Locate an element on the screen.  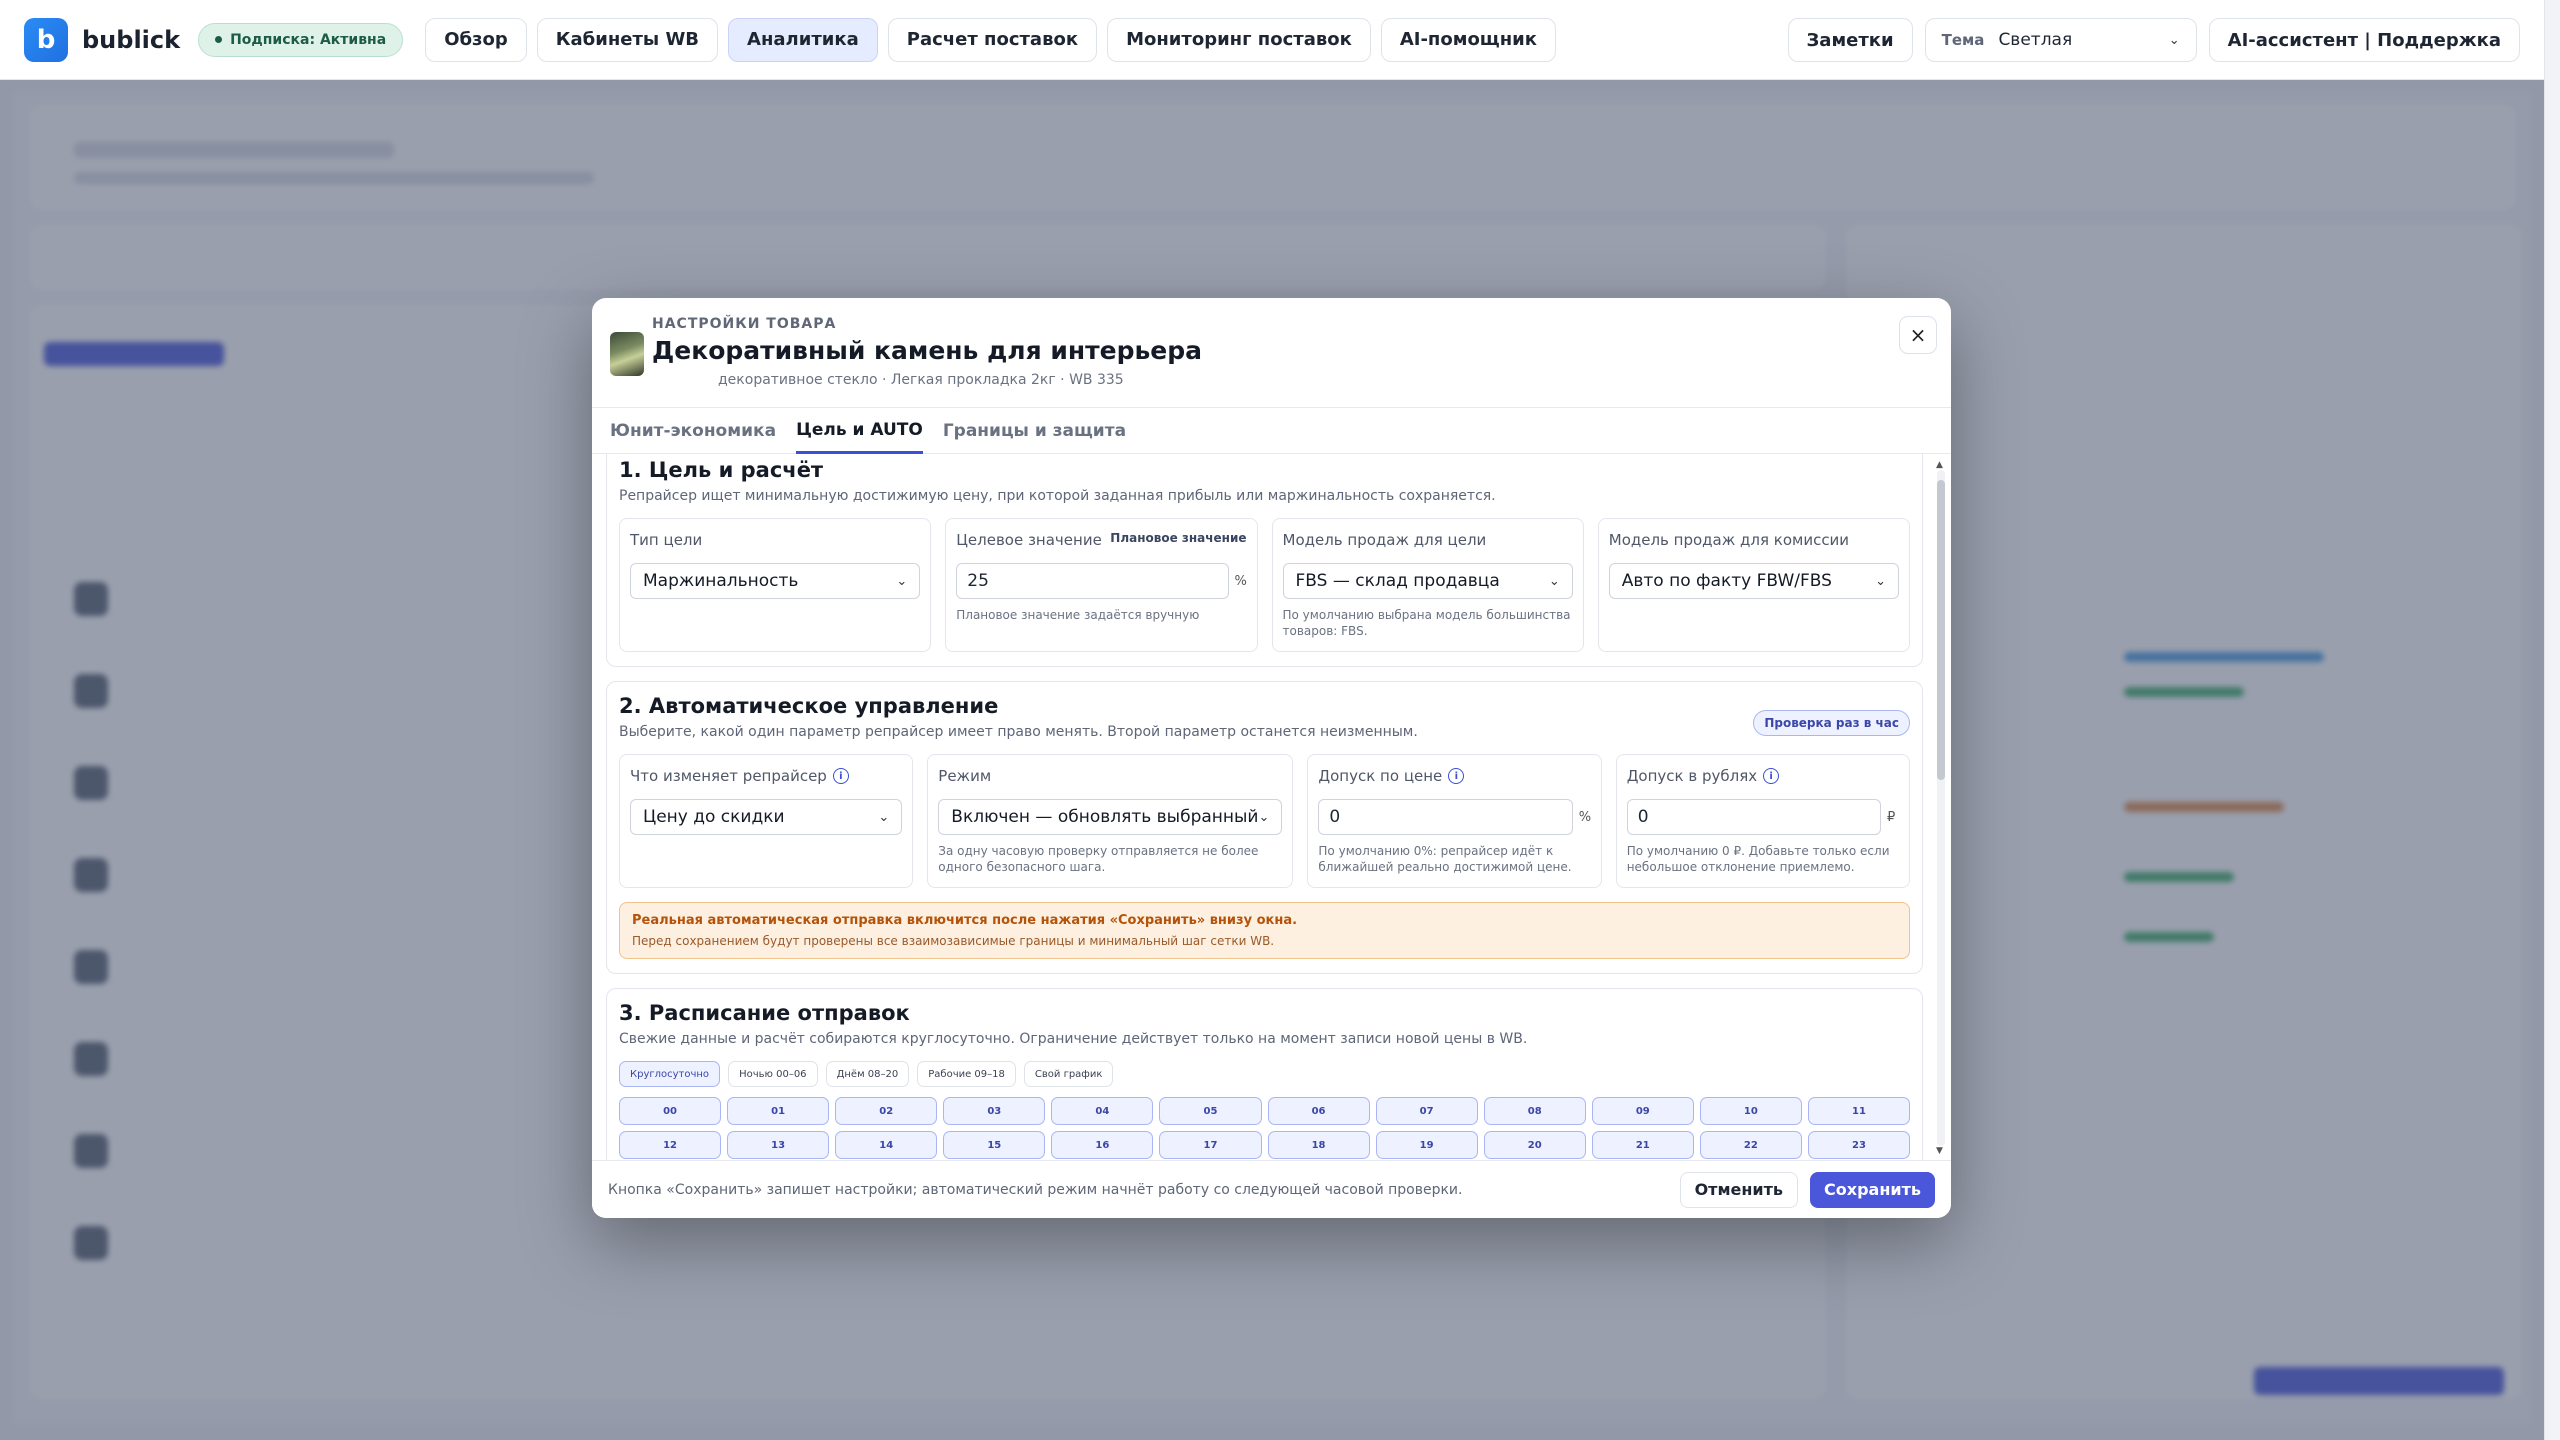
modal-tab: Границы и защита is located at coordinates (1034, 431).